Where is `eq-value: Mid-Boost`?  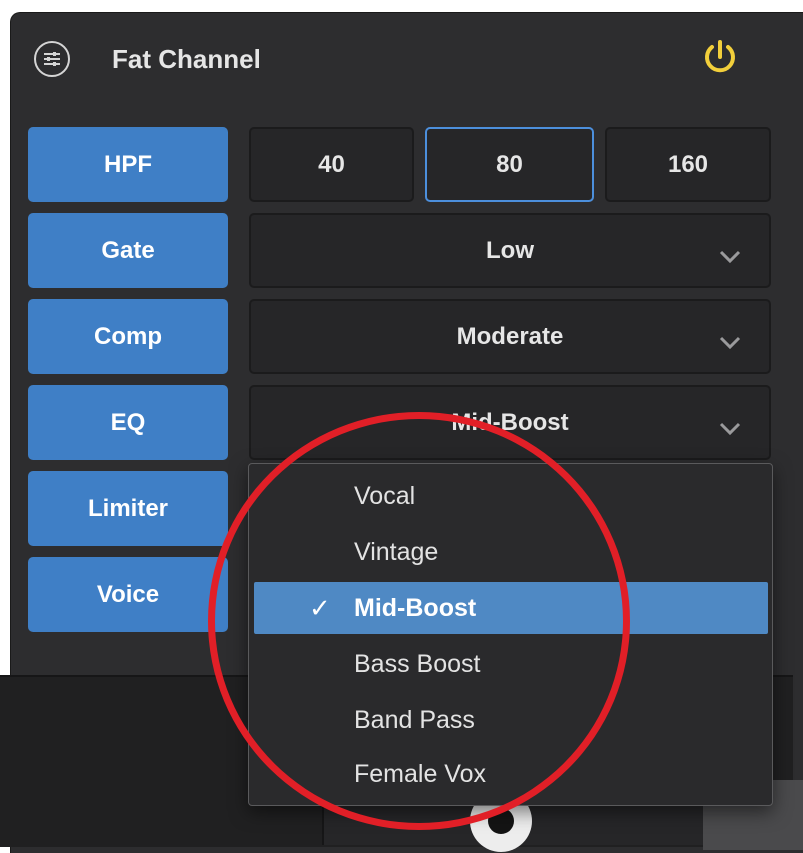 eq-value: Mid-Boost is located at coordinates (510, 422).